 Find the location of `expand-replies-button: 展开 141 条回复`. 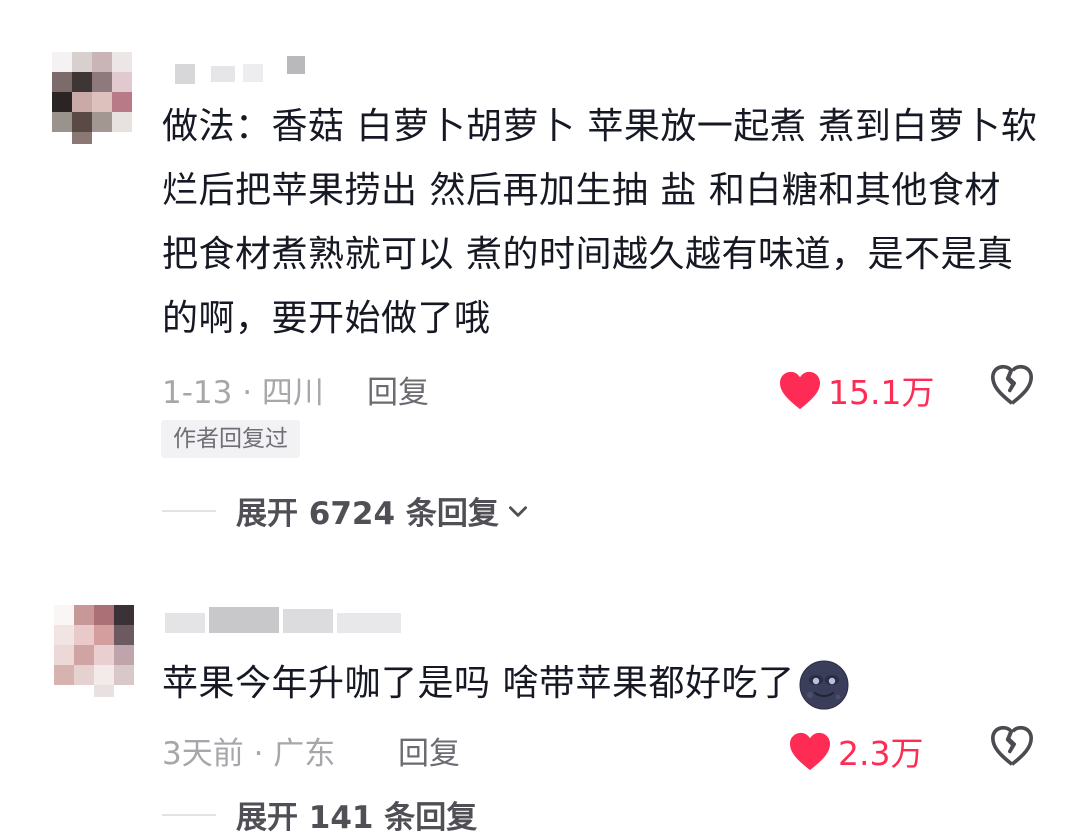

expand-replies-button: 展开 141 条回复 is located at coordinates (319, 814).